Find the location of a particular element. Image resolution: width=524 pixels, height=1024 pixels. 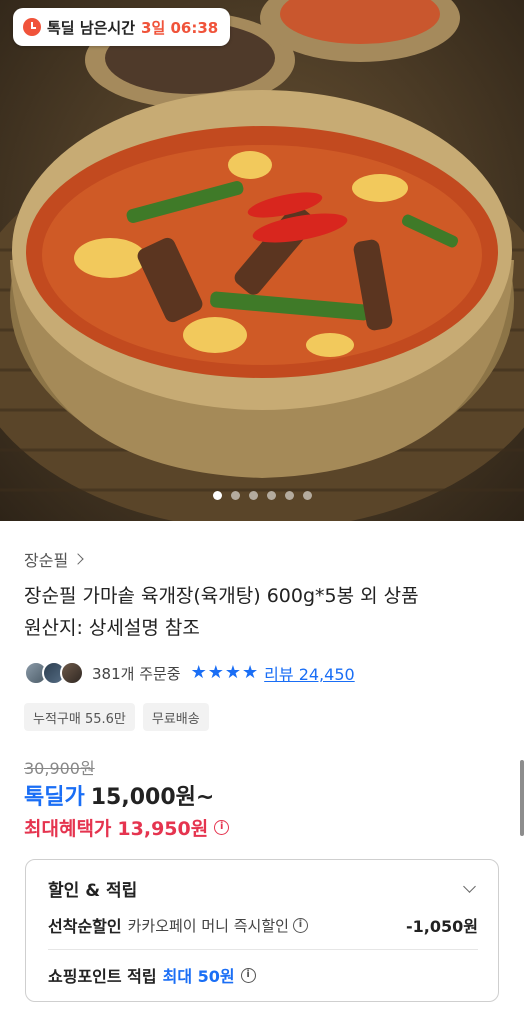

shopping-point-value: 최대 50원 is located at coordinates (198, 976).